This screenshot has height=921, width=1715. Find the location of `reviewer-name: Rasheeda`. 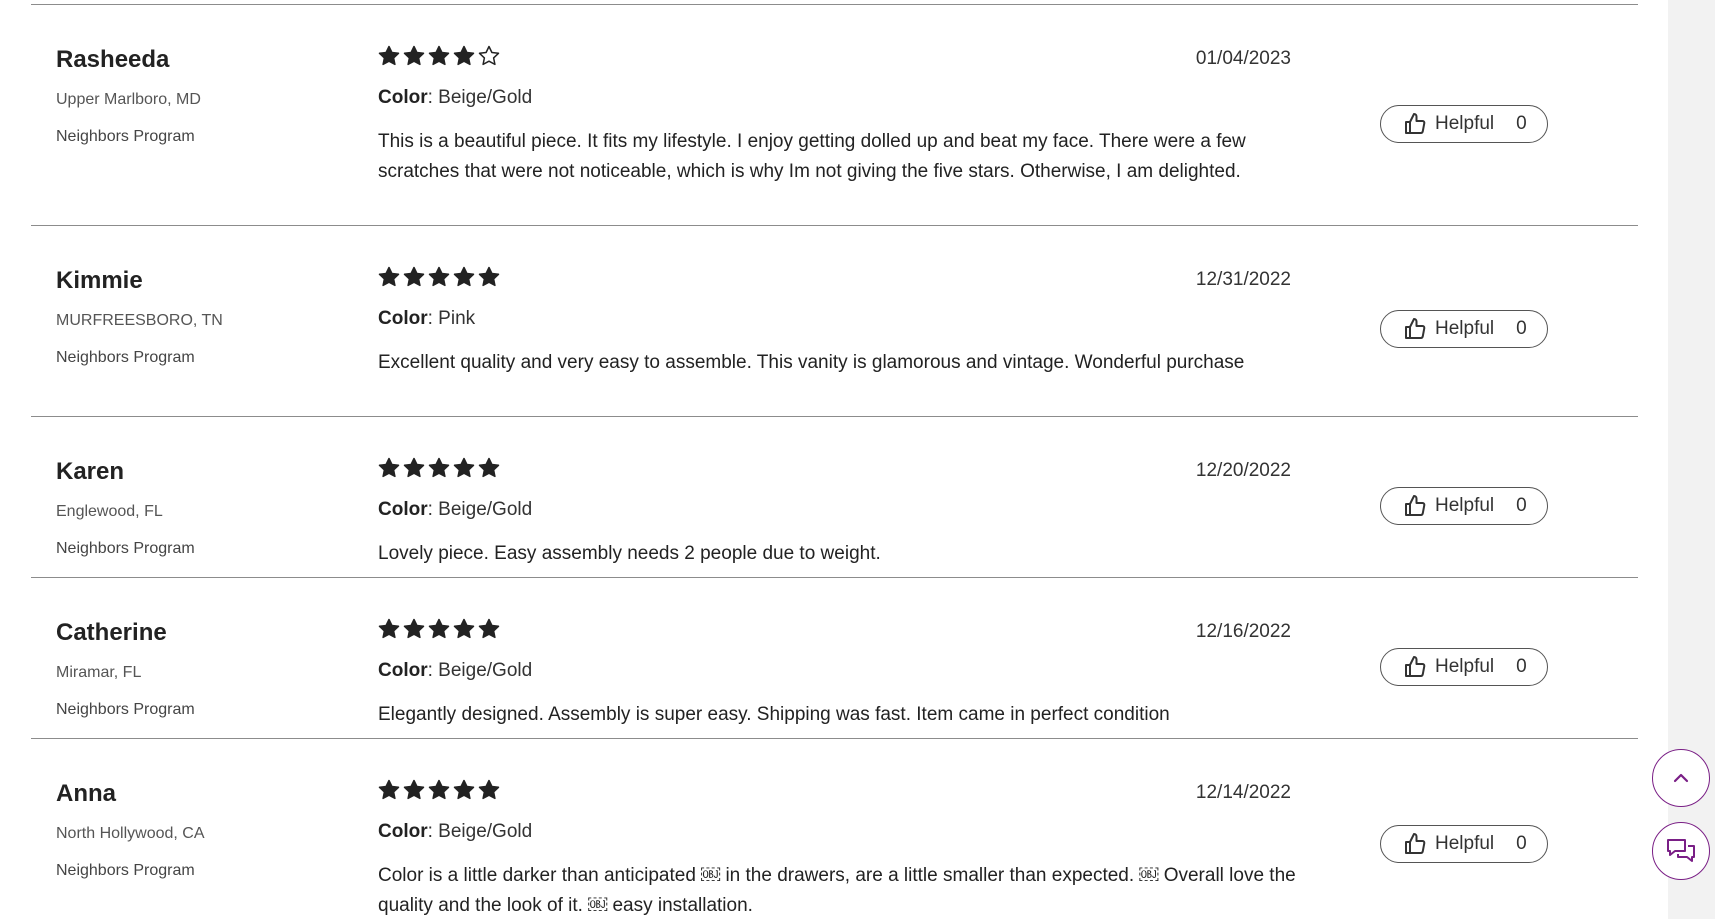

reviewer-name: Rasheeda is located at coordinates (113, 59).